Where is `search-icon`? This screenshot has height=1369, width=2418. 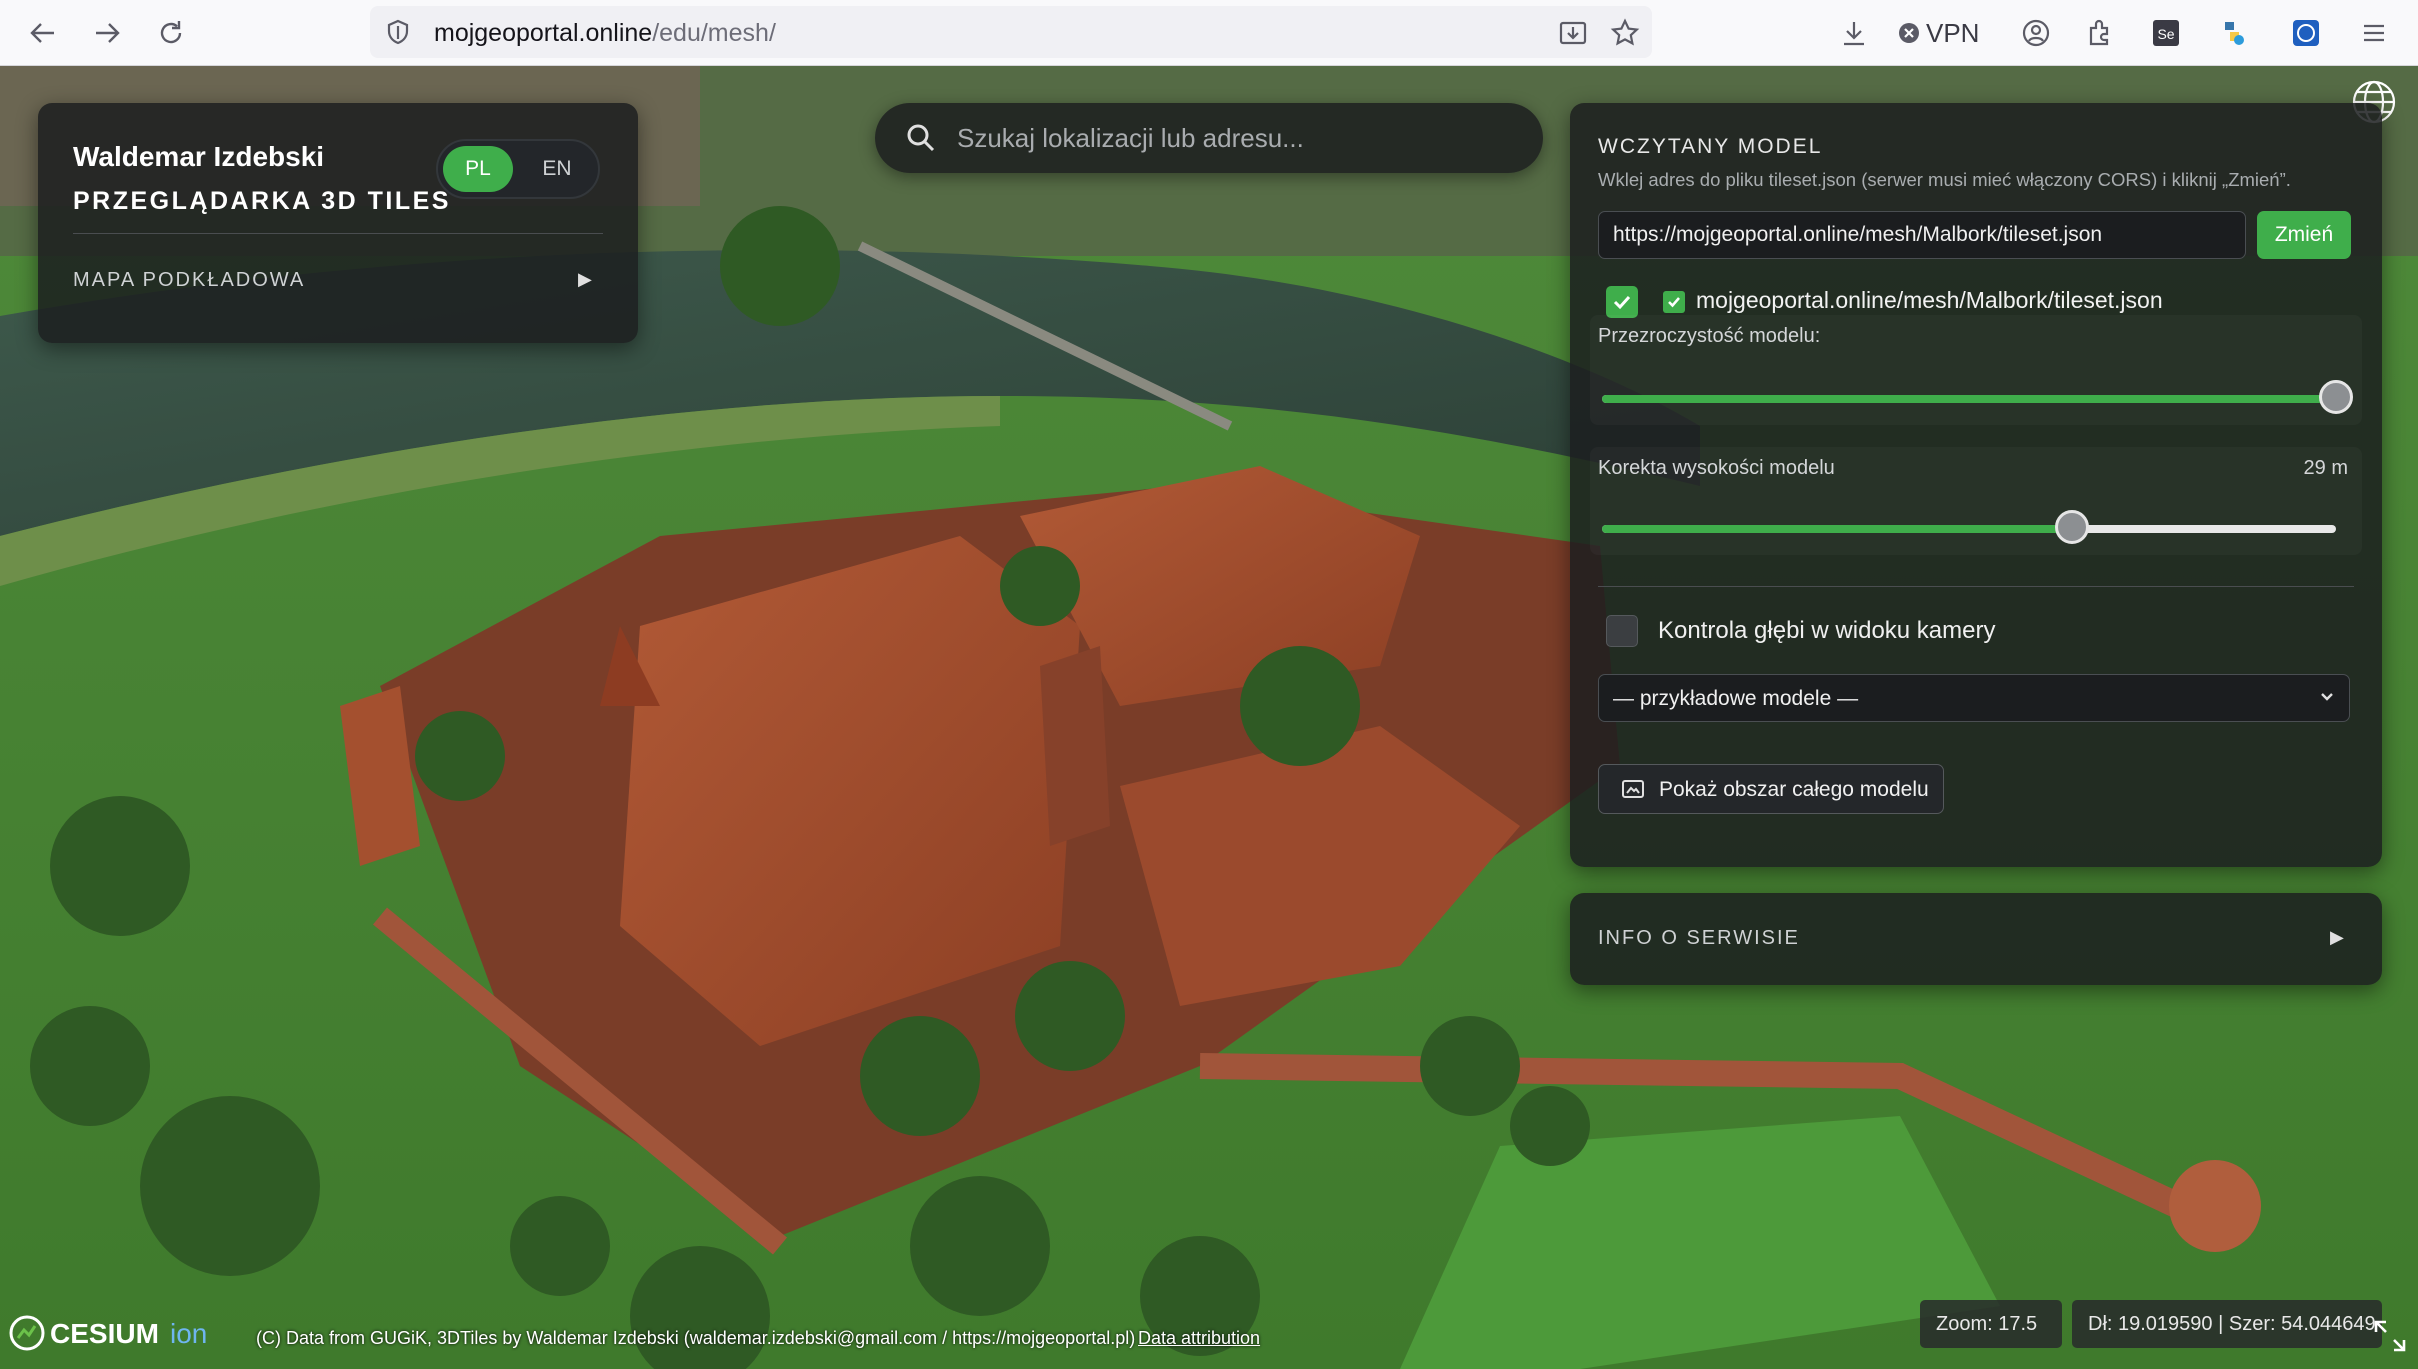 search-icon is located at coordinates (921, 140).